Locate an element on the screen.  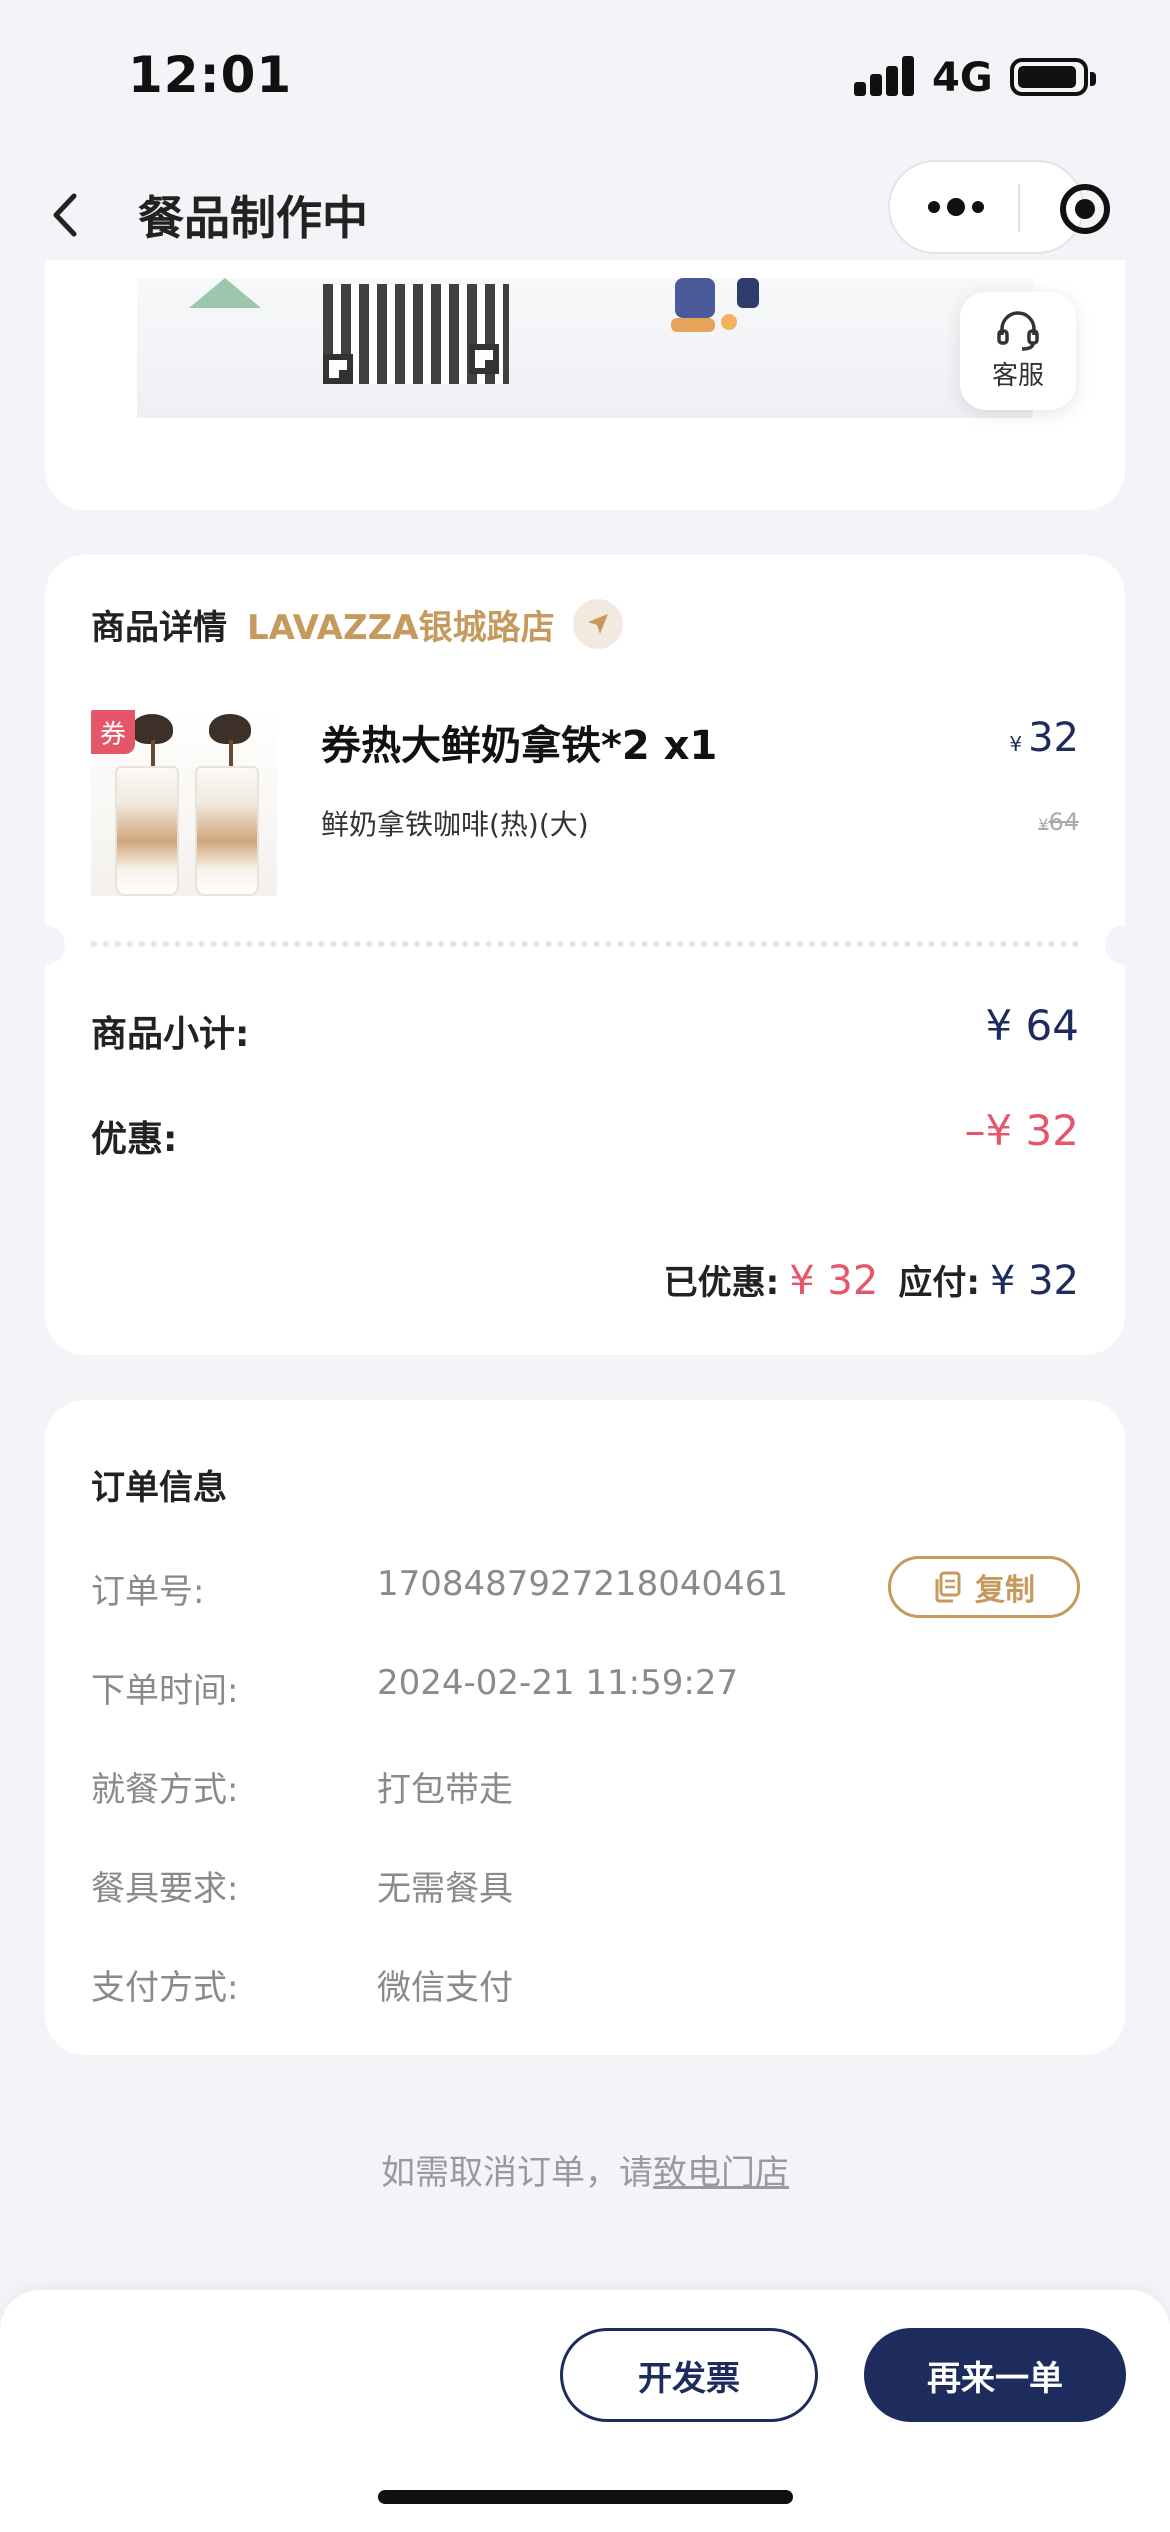
payment-summary: 已优惠: ¥ 32 应付: ¥ 32 is located at coordinates (871, 1279).